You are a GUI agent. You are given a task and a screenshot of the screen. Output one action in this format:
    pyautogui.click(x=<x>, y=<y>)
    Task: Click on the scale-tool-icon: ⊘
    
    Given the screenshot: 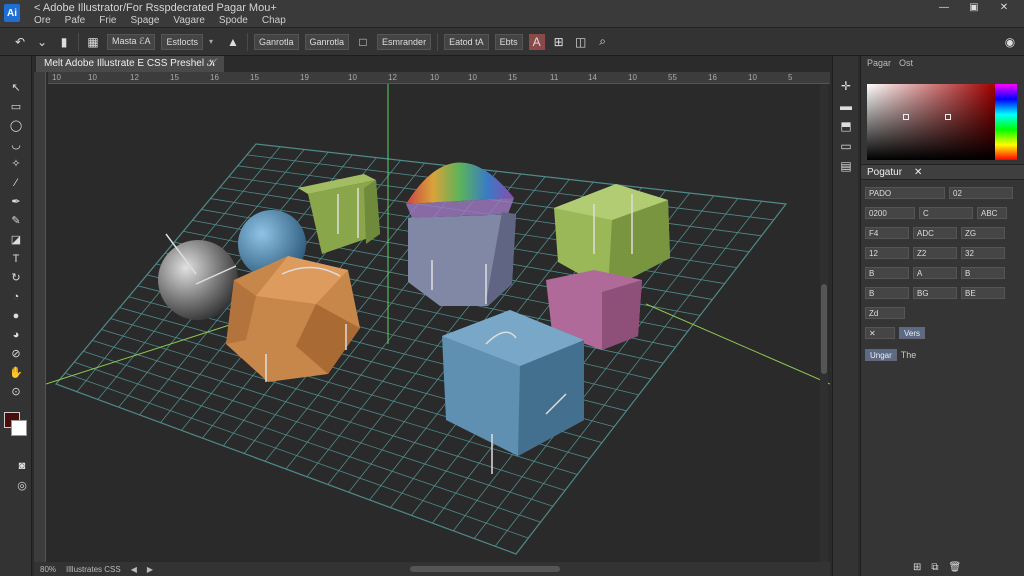 What is the action you would take?
    pyautogui.click(x=16, y=353)
    